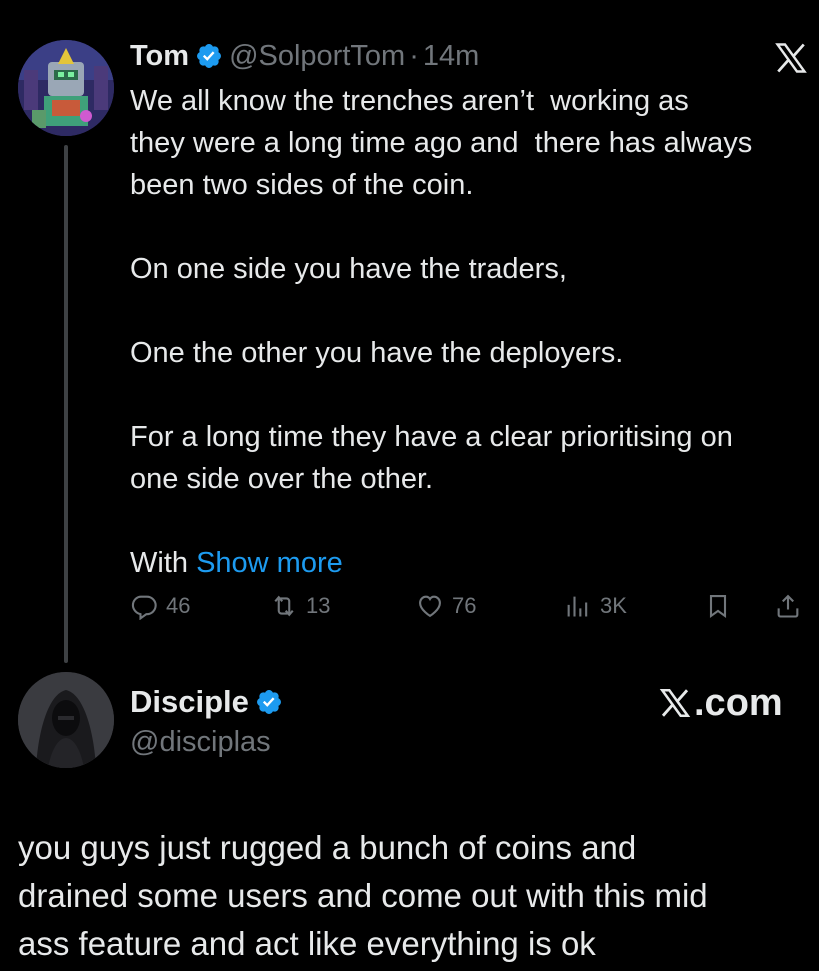  What do you see at coordinates (302, 185) in the screenshot?
I see `tweet-line: been two sides of the coin.` at bounding box center [302, 185].